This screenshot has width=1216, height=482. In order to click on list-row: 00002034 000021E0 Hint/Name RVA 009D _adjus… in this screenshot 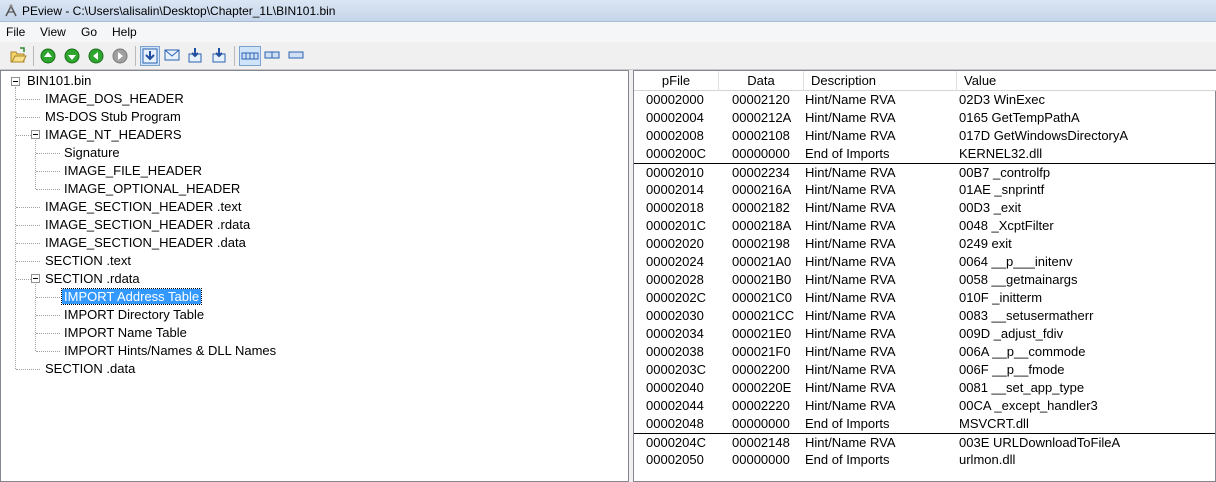, I will do `click(924, 334)`.